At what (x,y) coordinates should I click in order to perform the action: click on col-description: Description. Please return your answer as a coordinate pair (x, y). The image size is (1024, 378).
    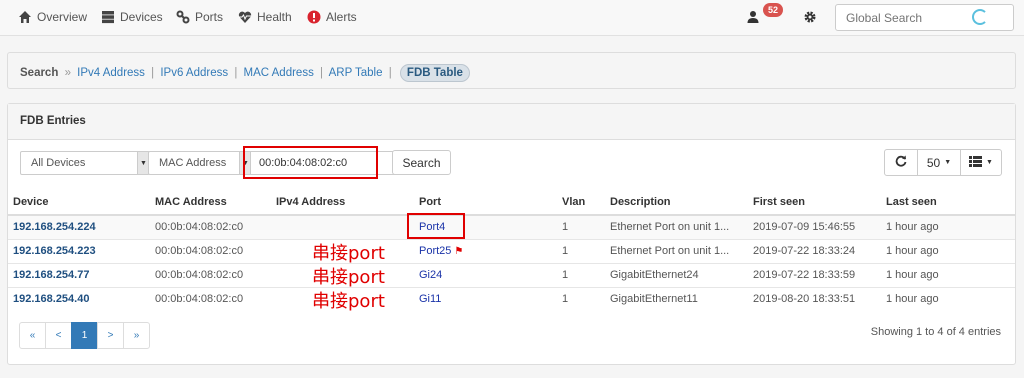
    Looking at the image, I should click on (676, 202).